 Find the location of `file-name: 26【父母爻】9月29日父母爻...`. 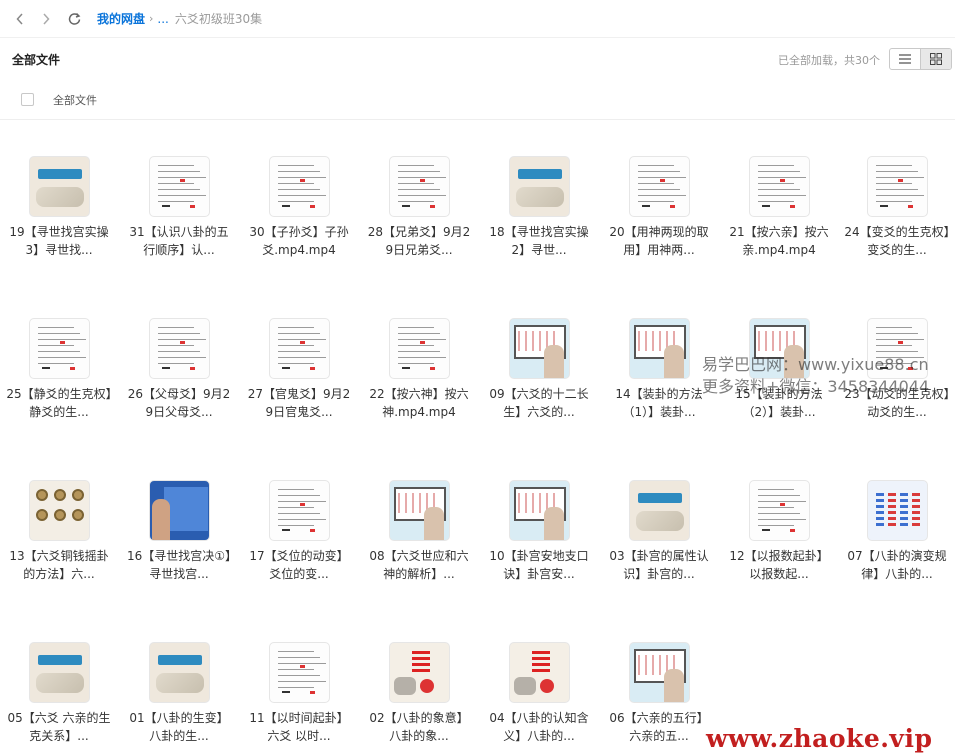

file-name: 26【父母爻】9月29日父母爻... is located at coordinates (179, 403).